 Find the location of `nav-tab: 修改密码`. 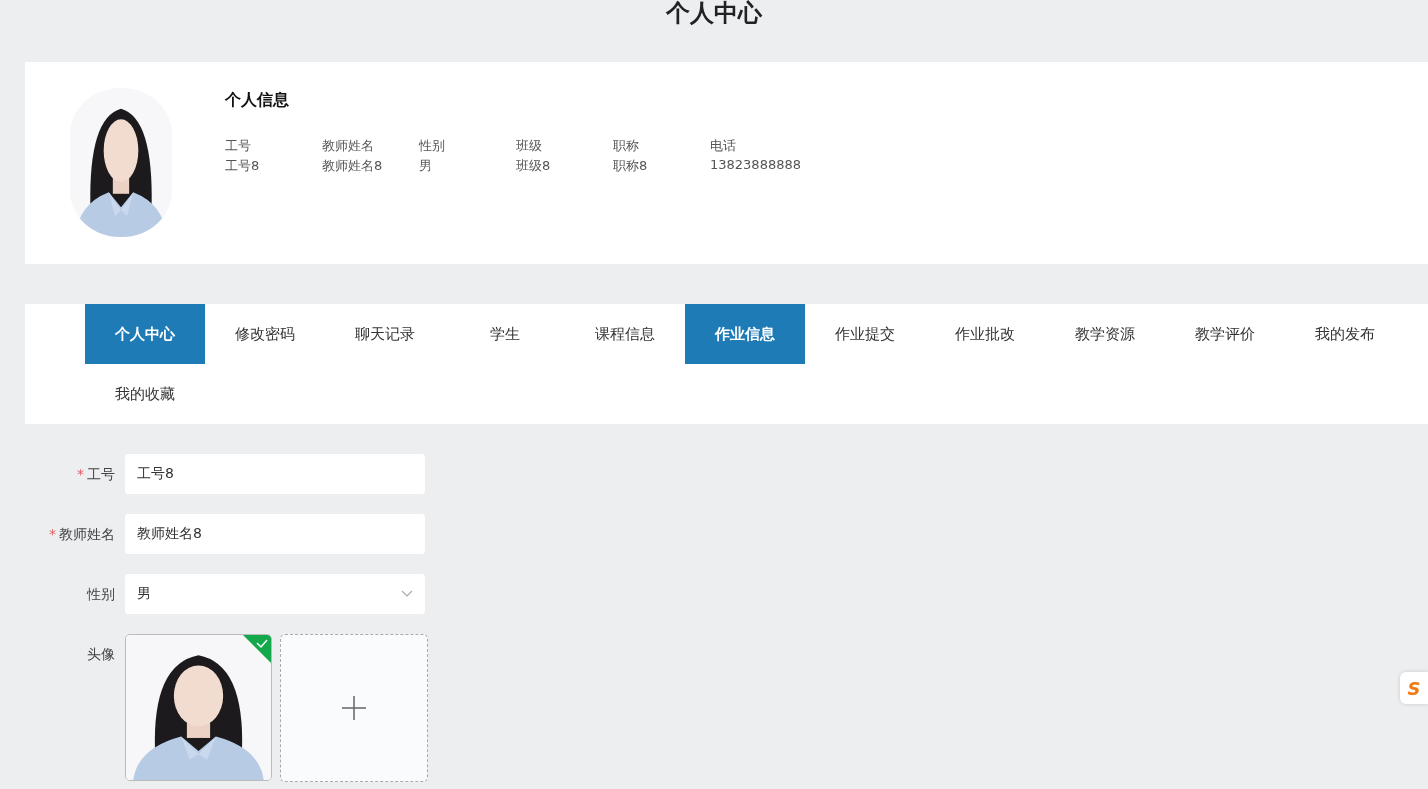

nav-tab: 修改密码 is located at coordinates (265, 334).